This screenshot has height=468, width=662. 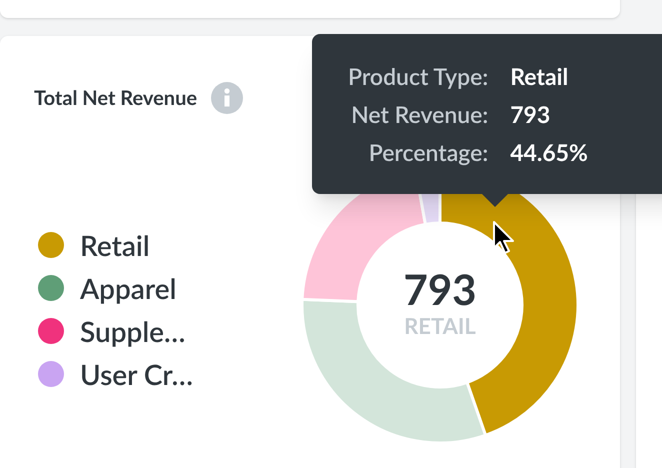 What do you see at coordinates (418, 76) in the screenshot?
I see `tooltip-key: Product Type:` at bounding box center [418, 76].